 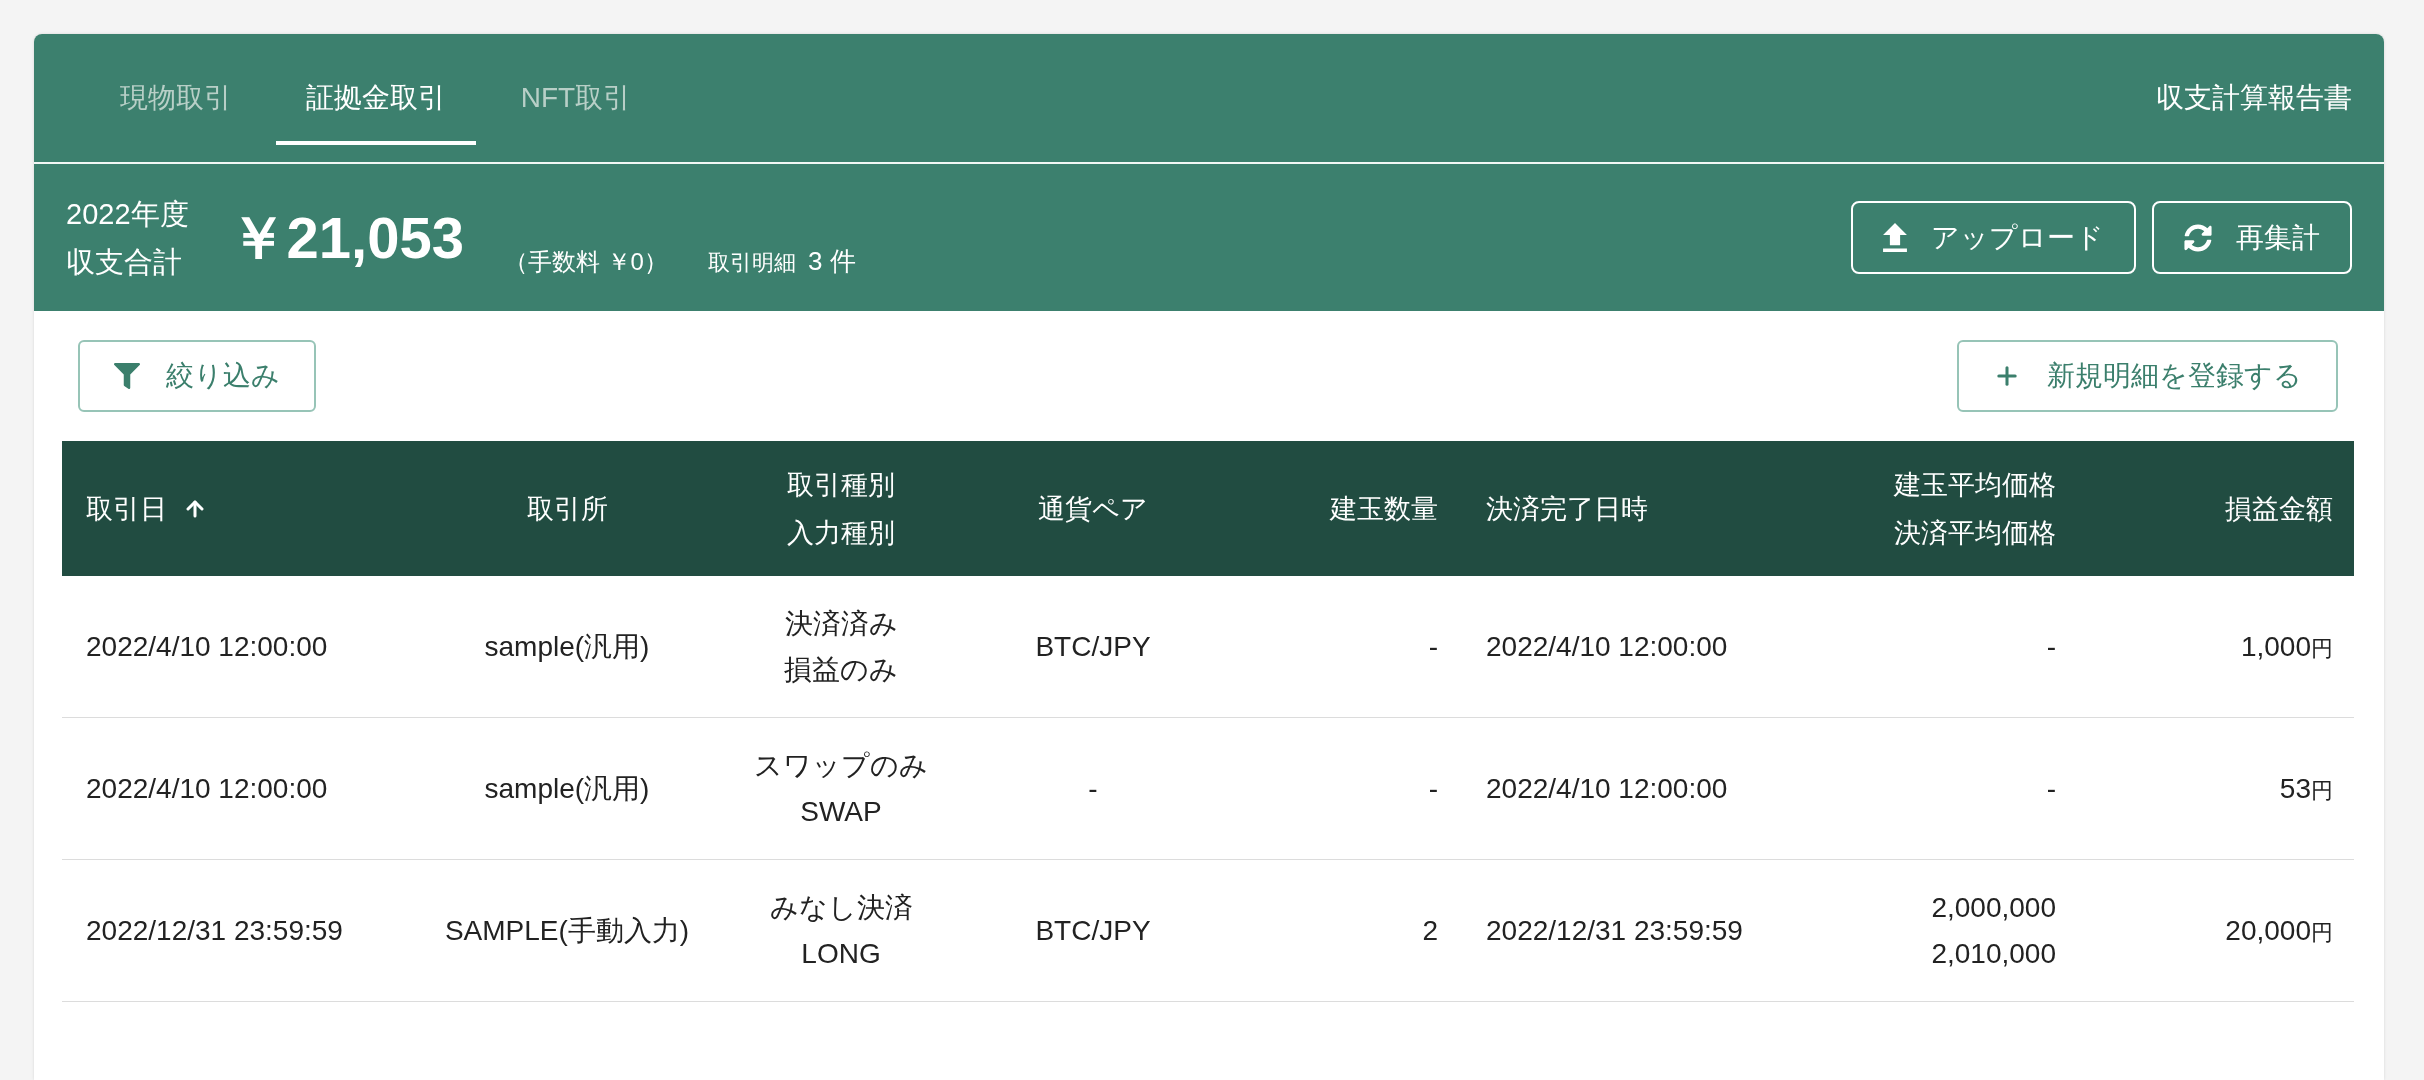 I want to click on type-cell-text: 損益のみ, so click(x=841, y=669).